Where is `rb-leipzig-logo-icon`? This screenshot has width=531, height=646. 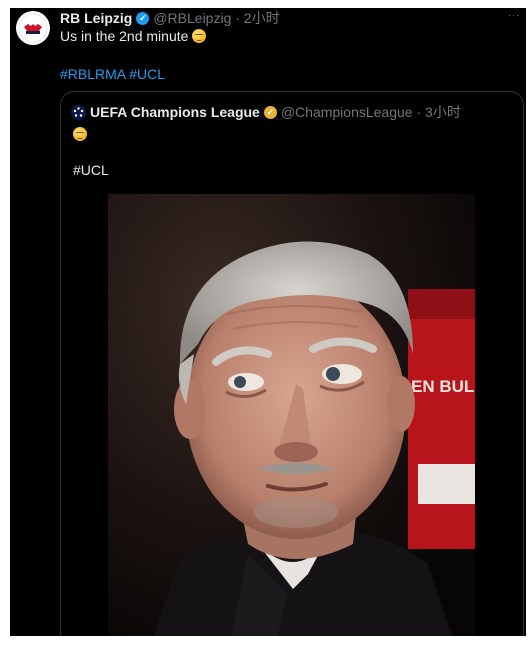
rb-leipzig-logo-icon is located at coordinates (33, 28).